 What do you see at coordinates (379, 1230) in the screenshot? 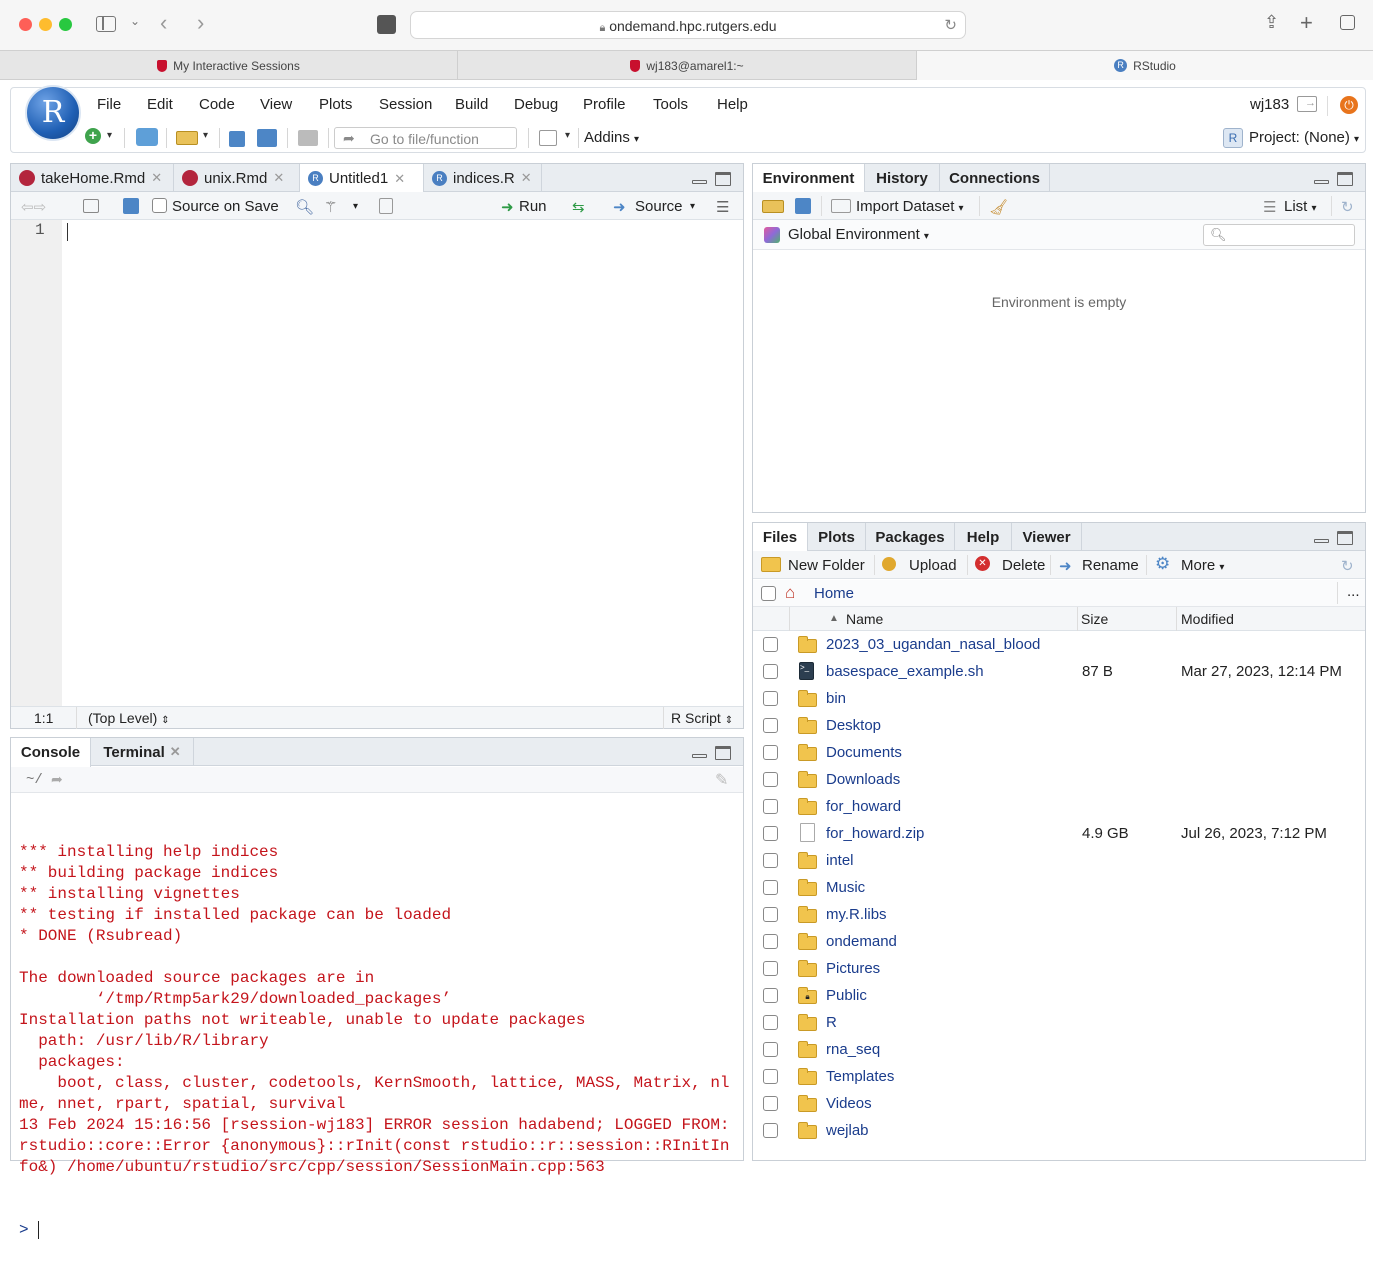
I see `console-prompt-line: >` at bounding box center [379, 1230].